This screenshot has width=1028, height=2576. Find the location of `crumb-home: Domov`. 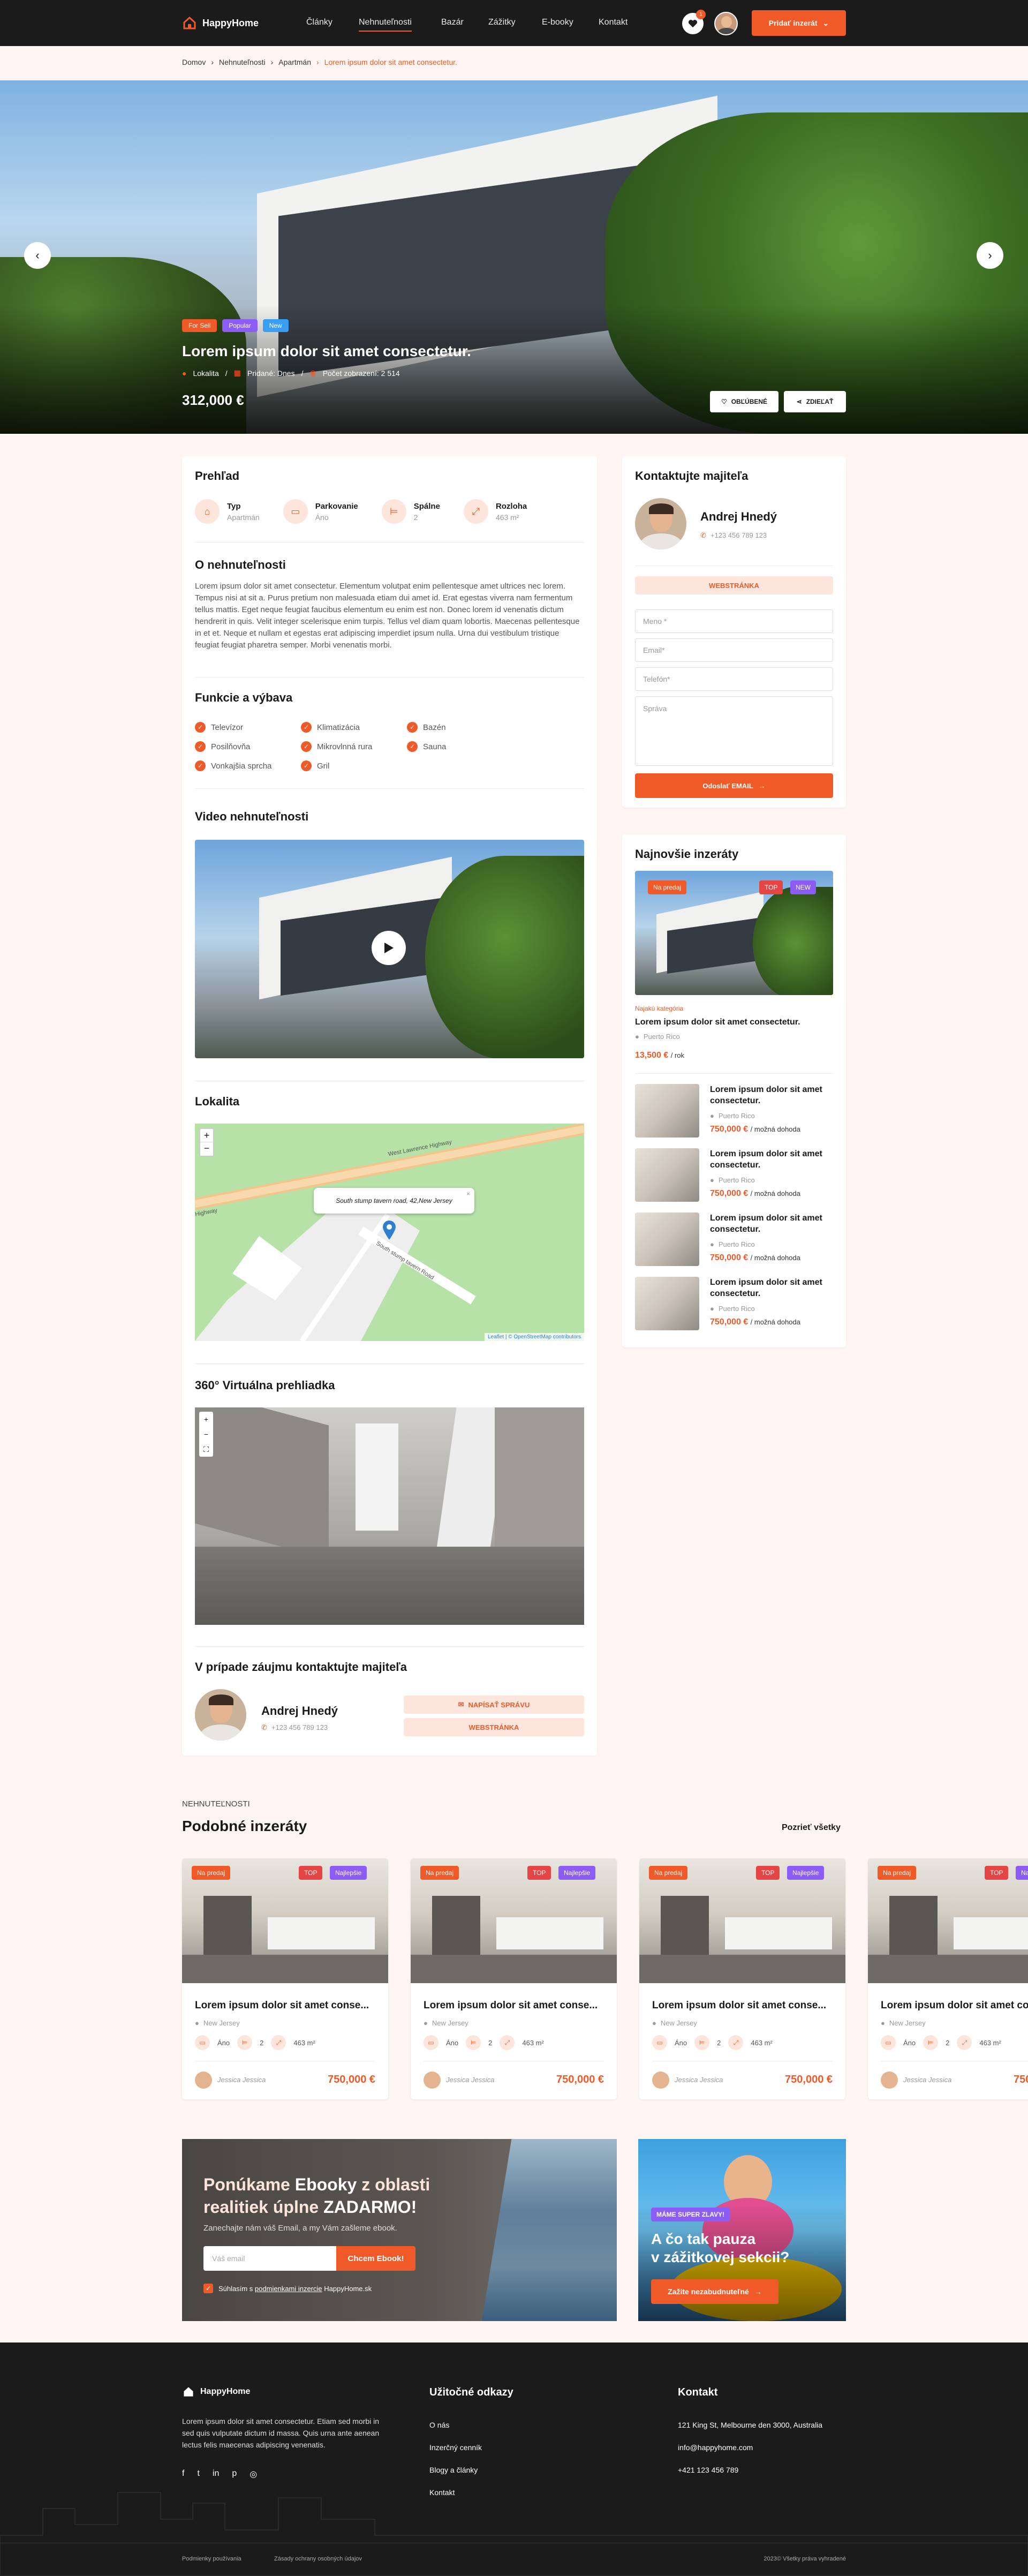

crumb-home: Domov is located at coordinates (194, 62).